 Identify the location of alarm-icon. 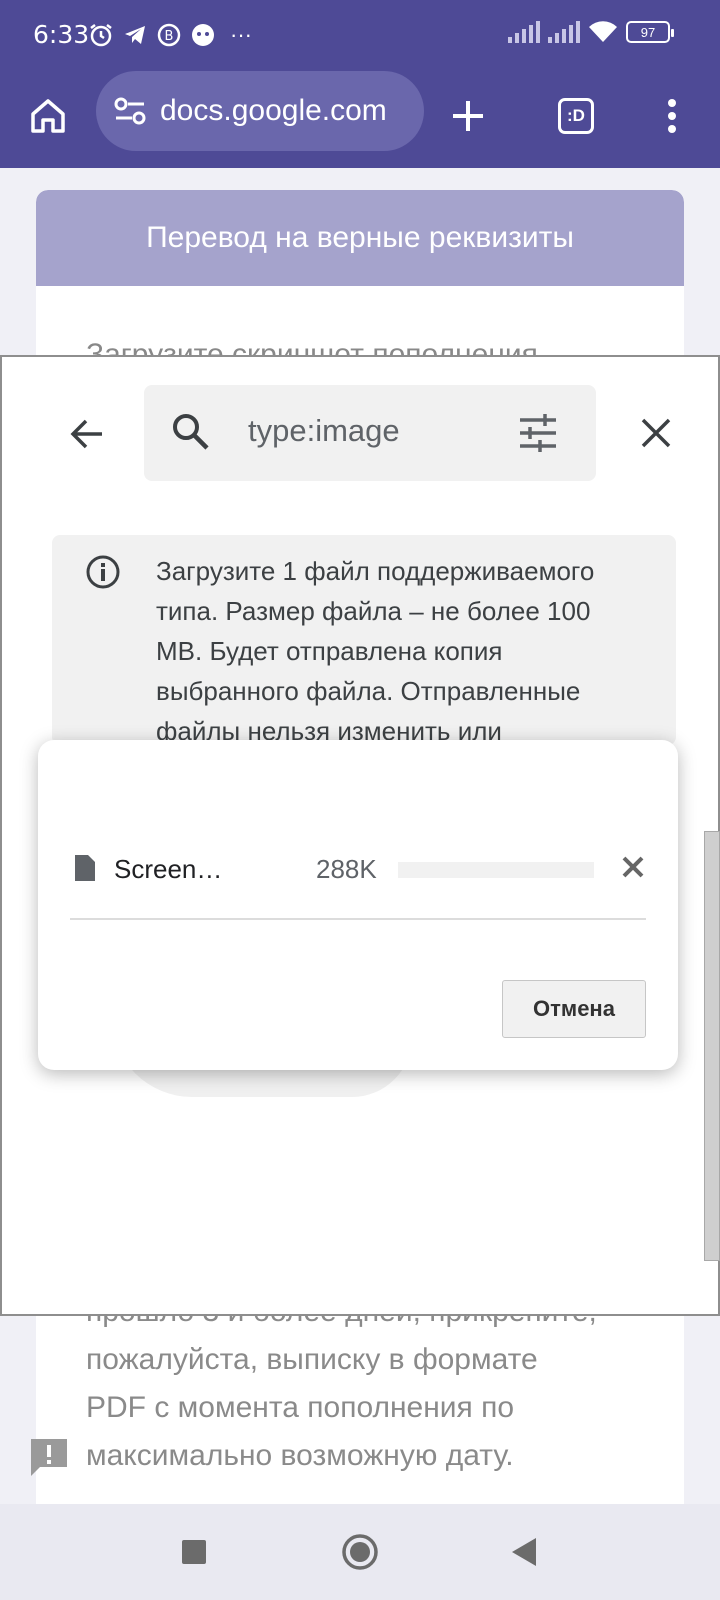
(101, 35).